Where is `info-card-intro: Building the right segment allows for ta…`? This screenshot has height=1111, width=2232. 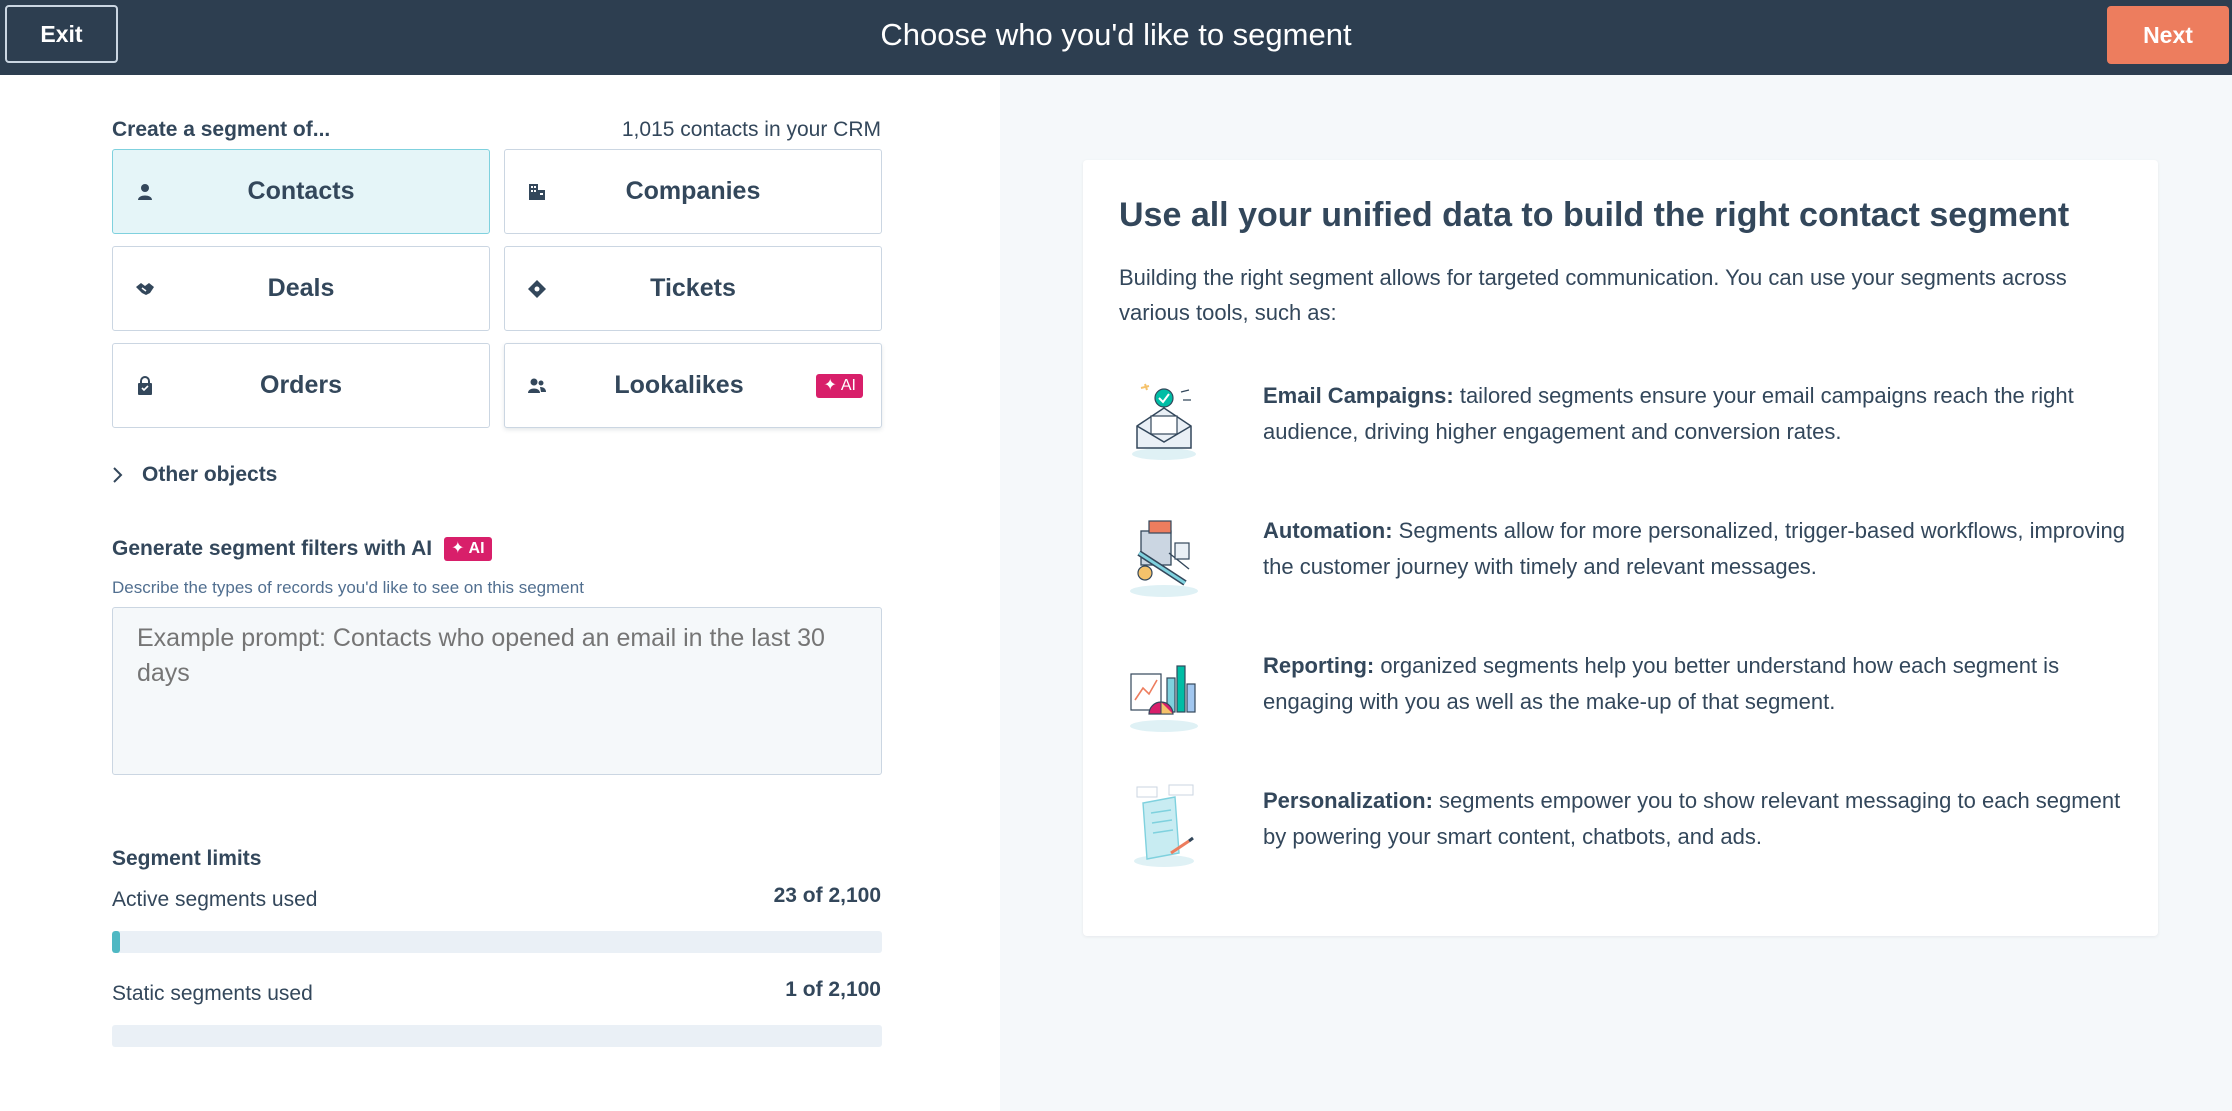 info-card-intro: Building the right segment allows for ta… is located at coordinates (1593, 295).